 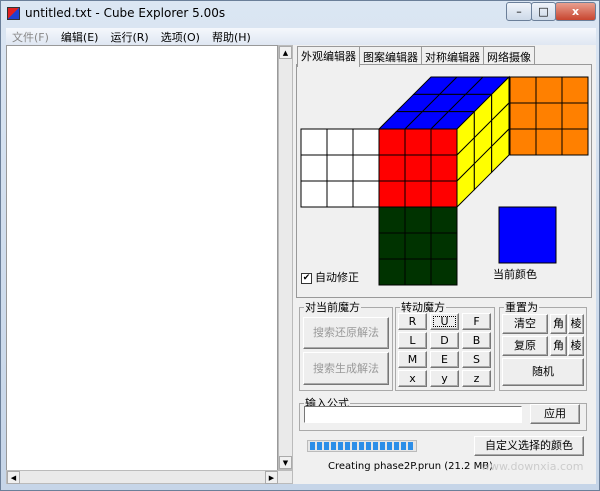 I want to click on clear-edge-button: 棱, so click(x=576, y=324).